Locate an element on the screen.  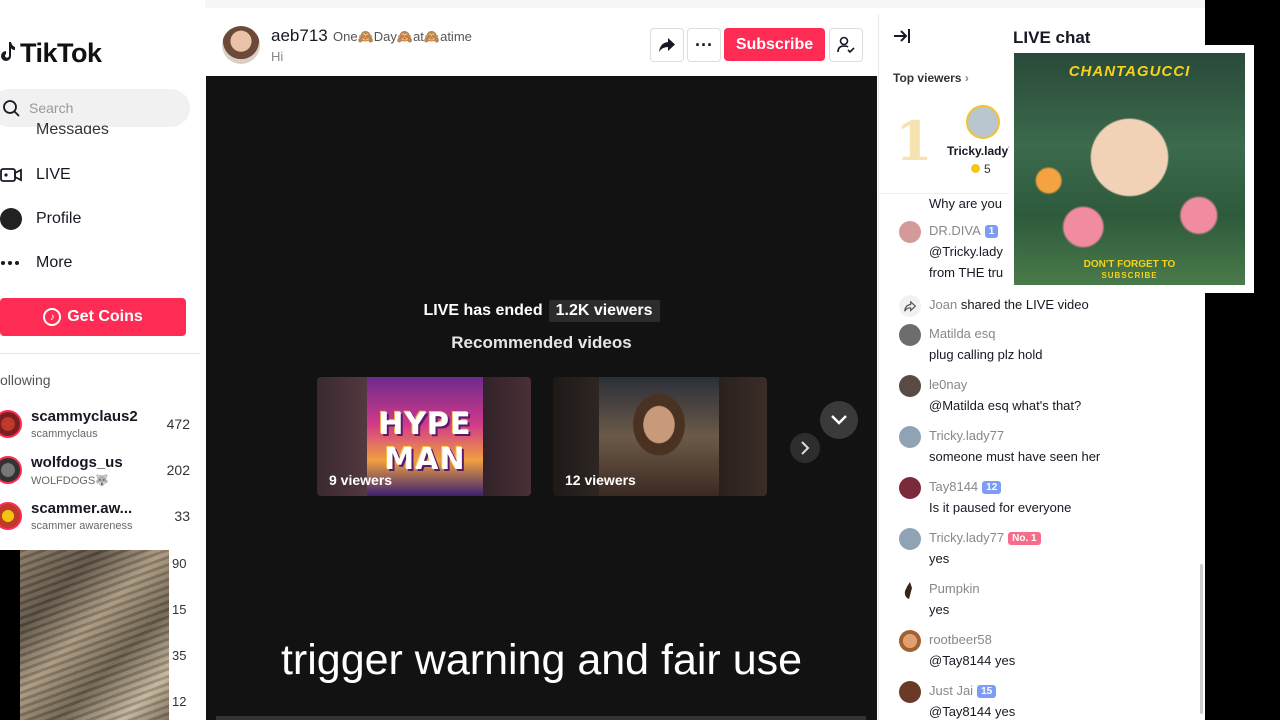
recommended-videos-heading: Recommended videos is located at coordinates (541, 342).